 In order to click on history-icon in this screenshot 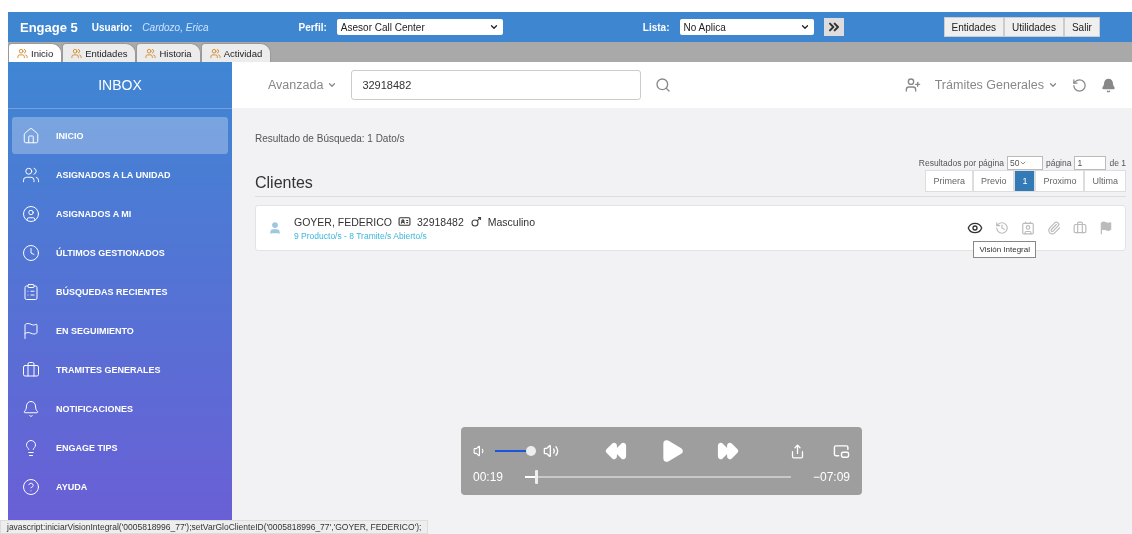, I will do `click(1002, 228)`.